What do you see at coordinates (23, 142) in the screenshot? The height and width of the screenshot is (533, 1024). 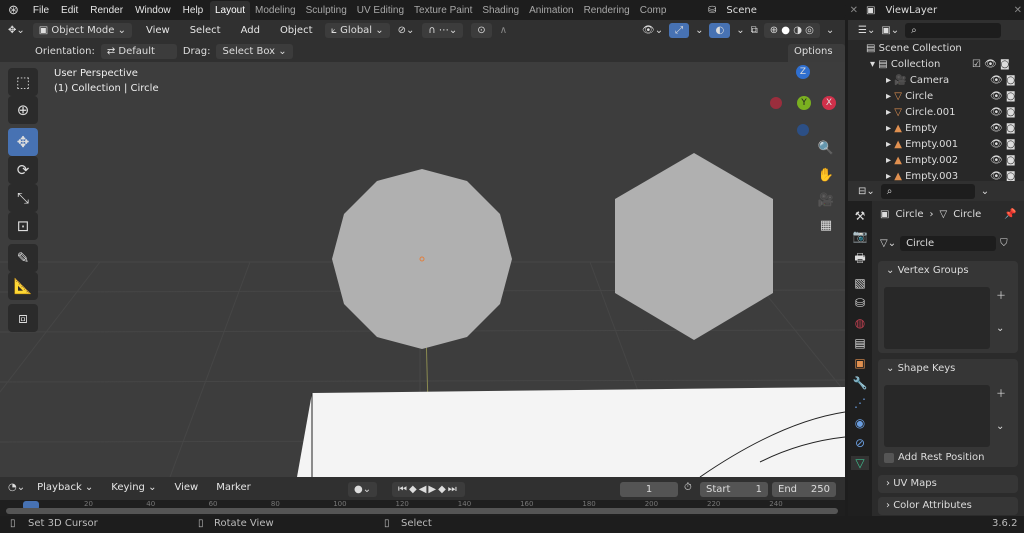 I see `move-tool: ✥` at bounding box center [23, 142].